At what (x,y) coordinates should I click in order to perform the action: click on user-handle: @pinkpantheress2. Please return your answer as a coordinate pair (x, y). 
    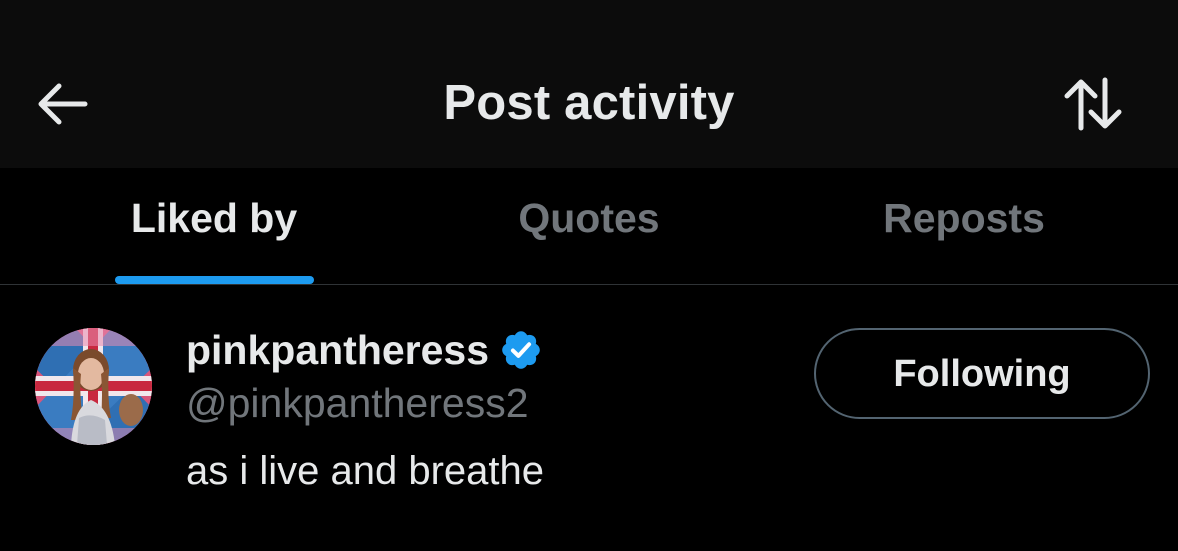
    Looking at the image, I should click on (357, 403).